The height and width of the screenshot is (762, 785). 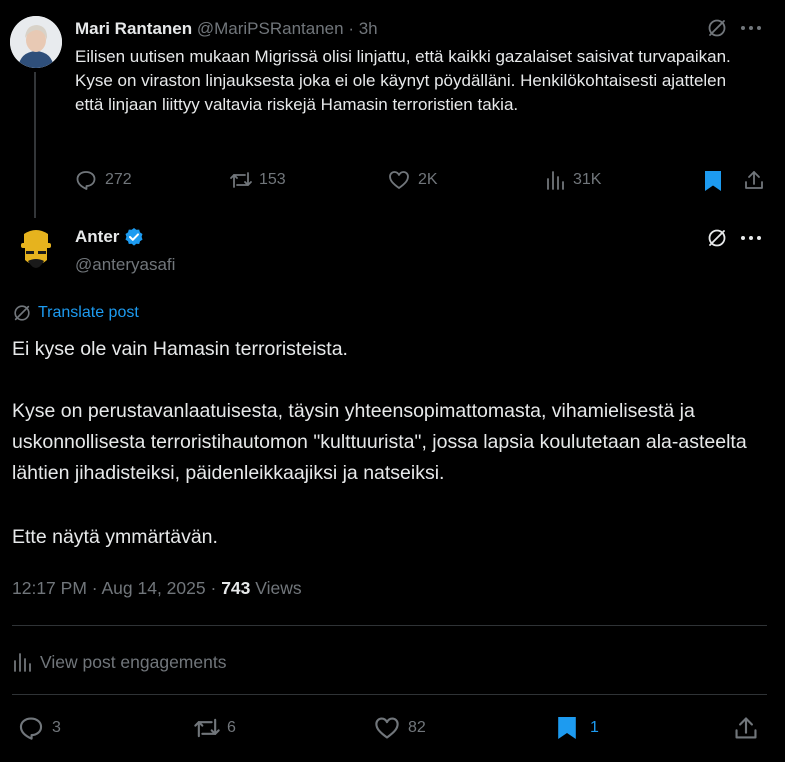 What do you see at coordinates (717, 28) in the screenshot?
I see `parent-grok-icon` at bounding box center [717, 28].